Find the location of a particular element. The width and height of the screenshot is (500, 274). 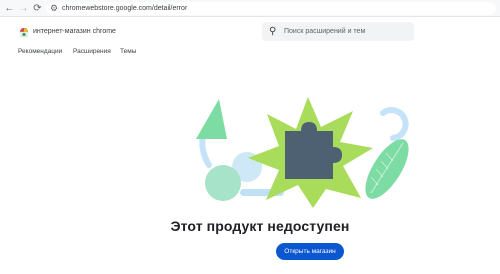

page-title: Этот продукт недоступен is located at coordinates (260, 226).